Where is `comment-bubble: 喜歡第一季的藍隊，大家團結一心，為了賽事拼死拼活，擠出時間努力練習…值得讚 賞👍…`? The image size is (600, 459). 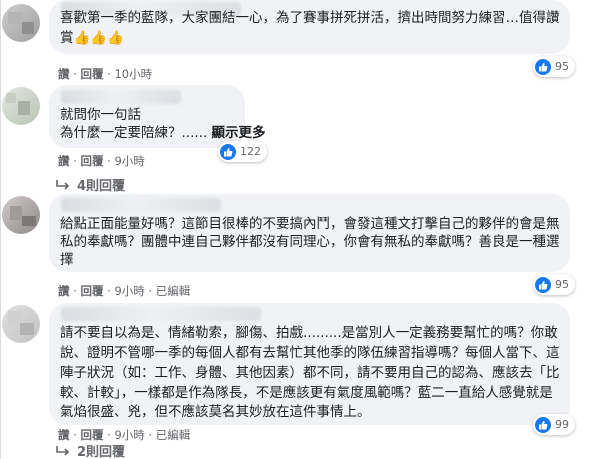
comment-bubble: 喜歡第一季的藍隊，大家團結一心，為了賽事拼死拼活，擠出時間努力練習…值得讚 賞👍… is located at coordinates (309, 27).